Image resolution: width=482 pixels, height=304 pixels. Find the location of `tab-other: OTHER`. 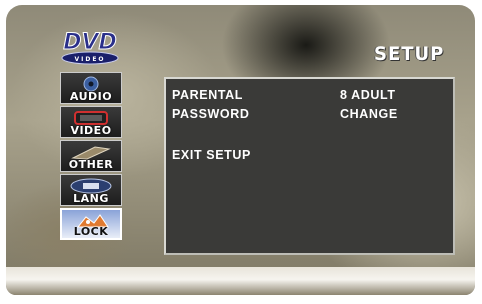

tab-other: OTHER is located at coordinates (91, 156).